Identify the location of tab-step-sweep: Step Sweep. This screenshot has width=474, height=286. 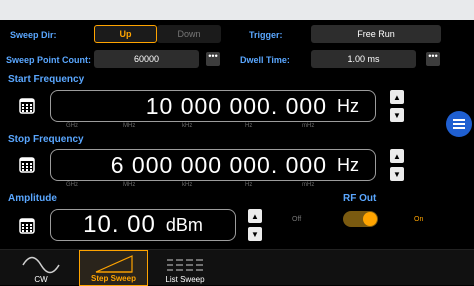
(113, 268).